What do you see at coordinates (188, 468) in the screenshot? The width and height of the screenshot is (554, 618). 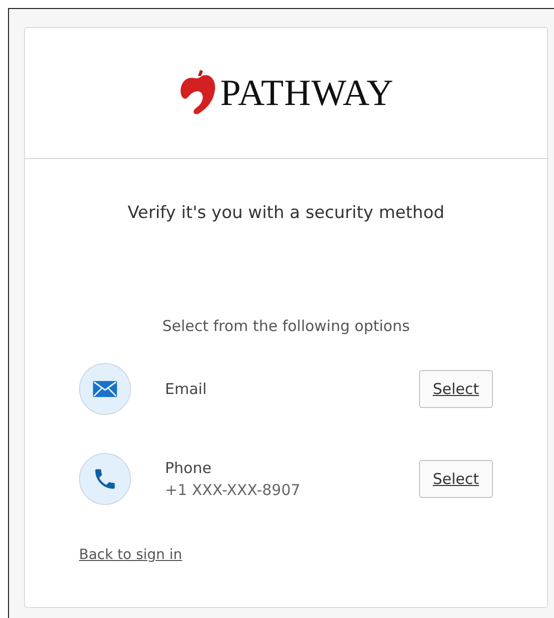 I see `method-label: Phone` at bounding box center [188, 468].